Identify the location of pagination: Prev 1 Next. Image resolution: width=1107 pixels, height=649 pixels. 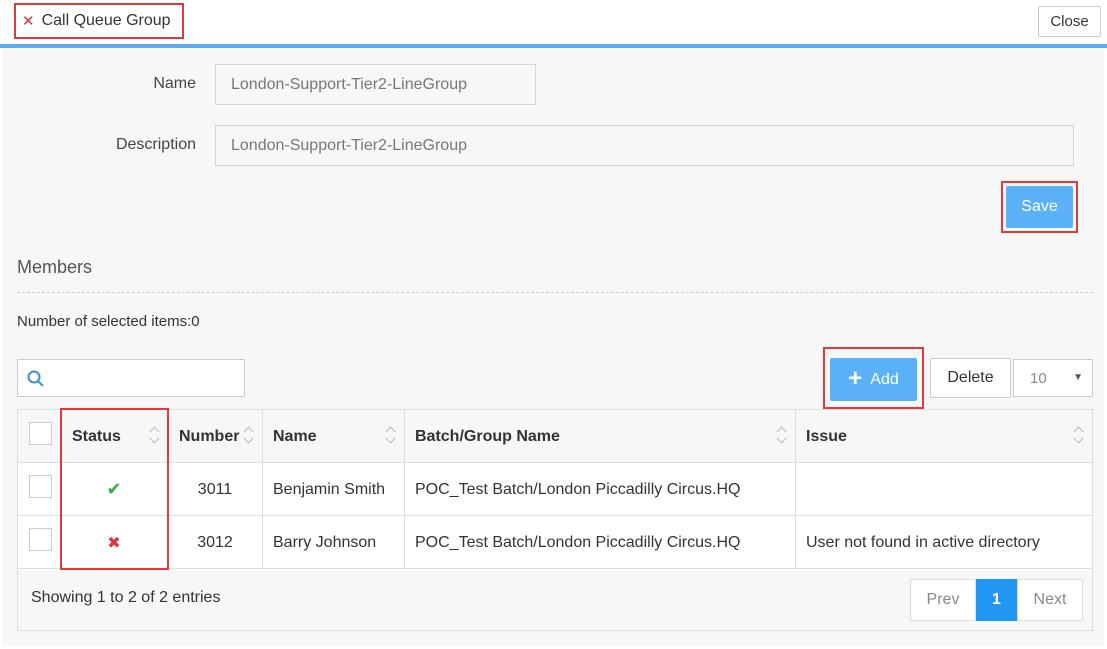
(996, 600).